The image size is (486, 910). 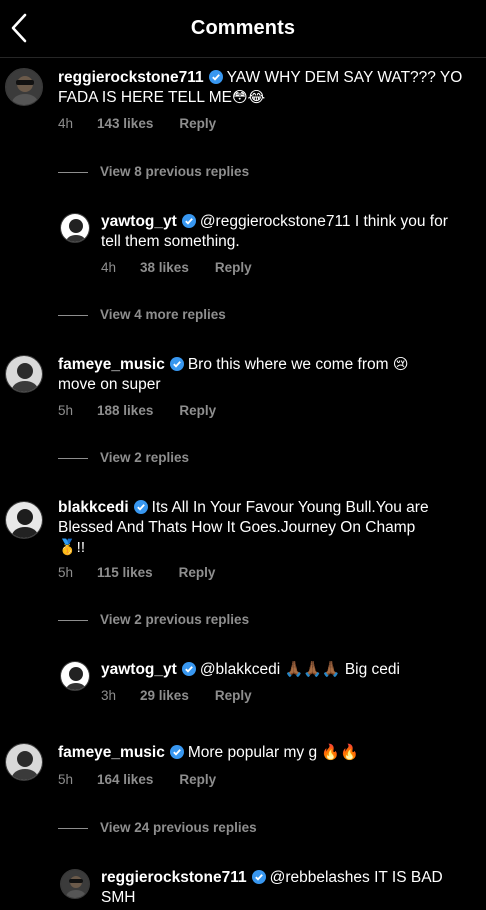 What do you see at coordinates (372, 669) in the screenshot?
I see `comment-text-continued: Big cedi` at bounding box center [372, 669].